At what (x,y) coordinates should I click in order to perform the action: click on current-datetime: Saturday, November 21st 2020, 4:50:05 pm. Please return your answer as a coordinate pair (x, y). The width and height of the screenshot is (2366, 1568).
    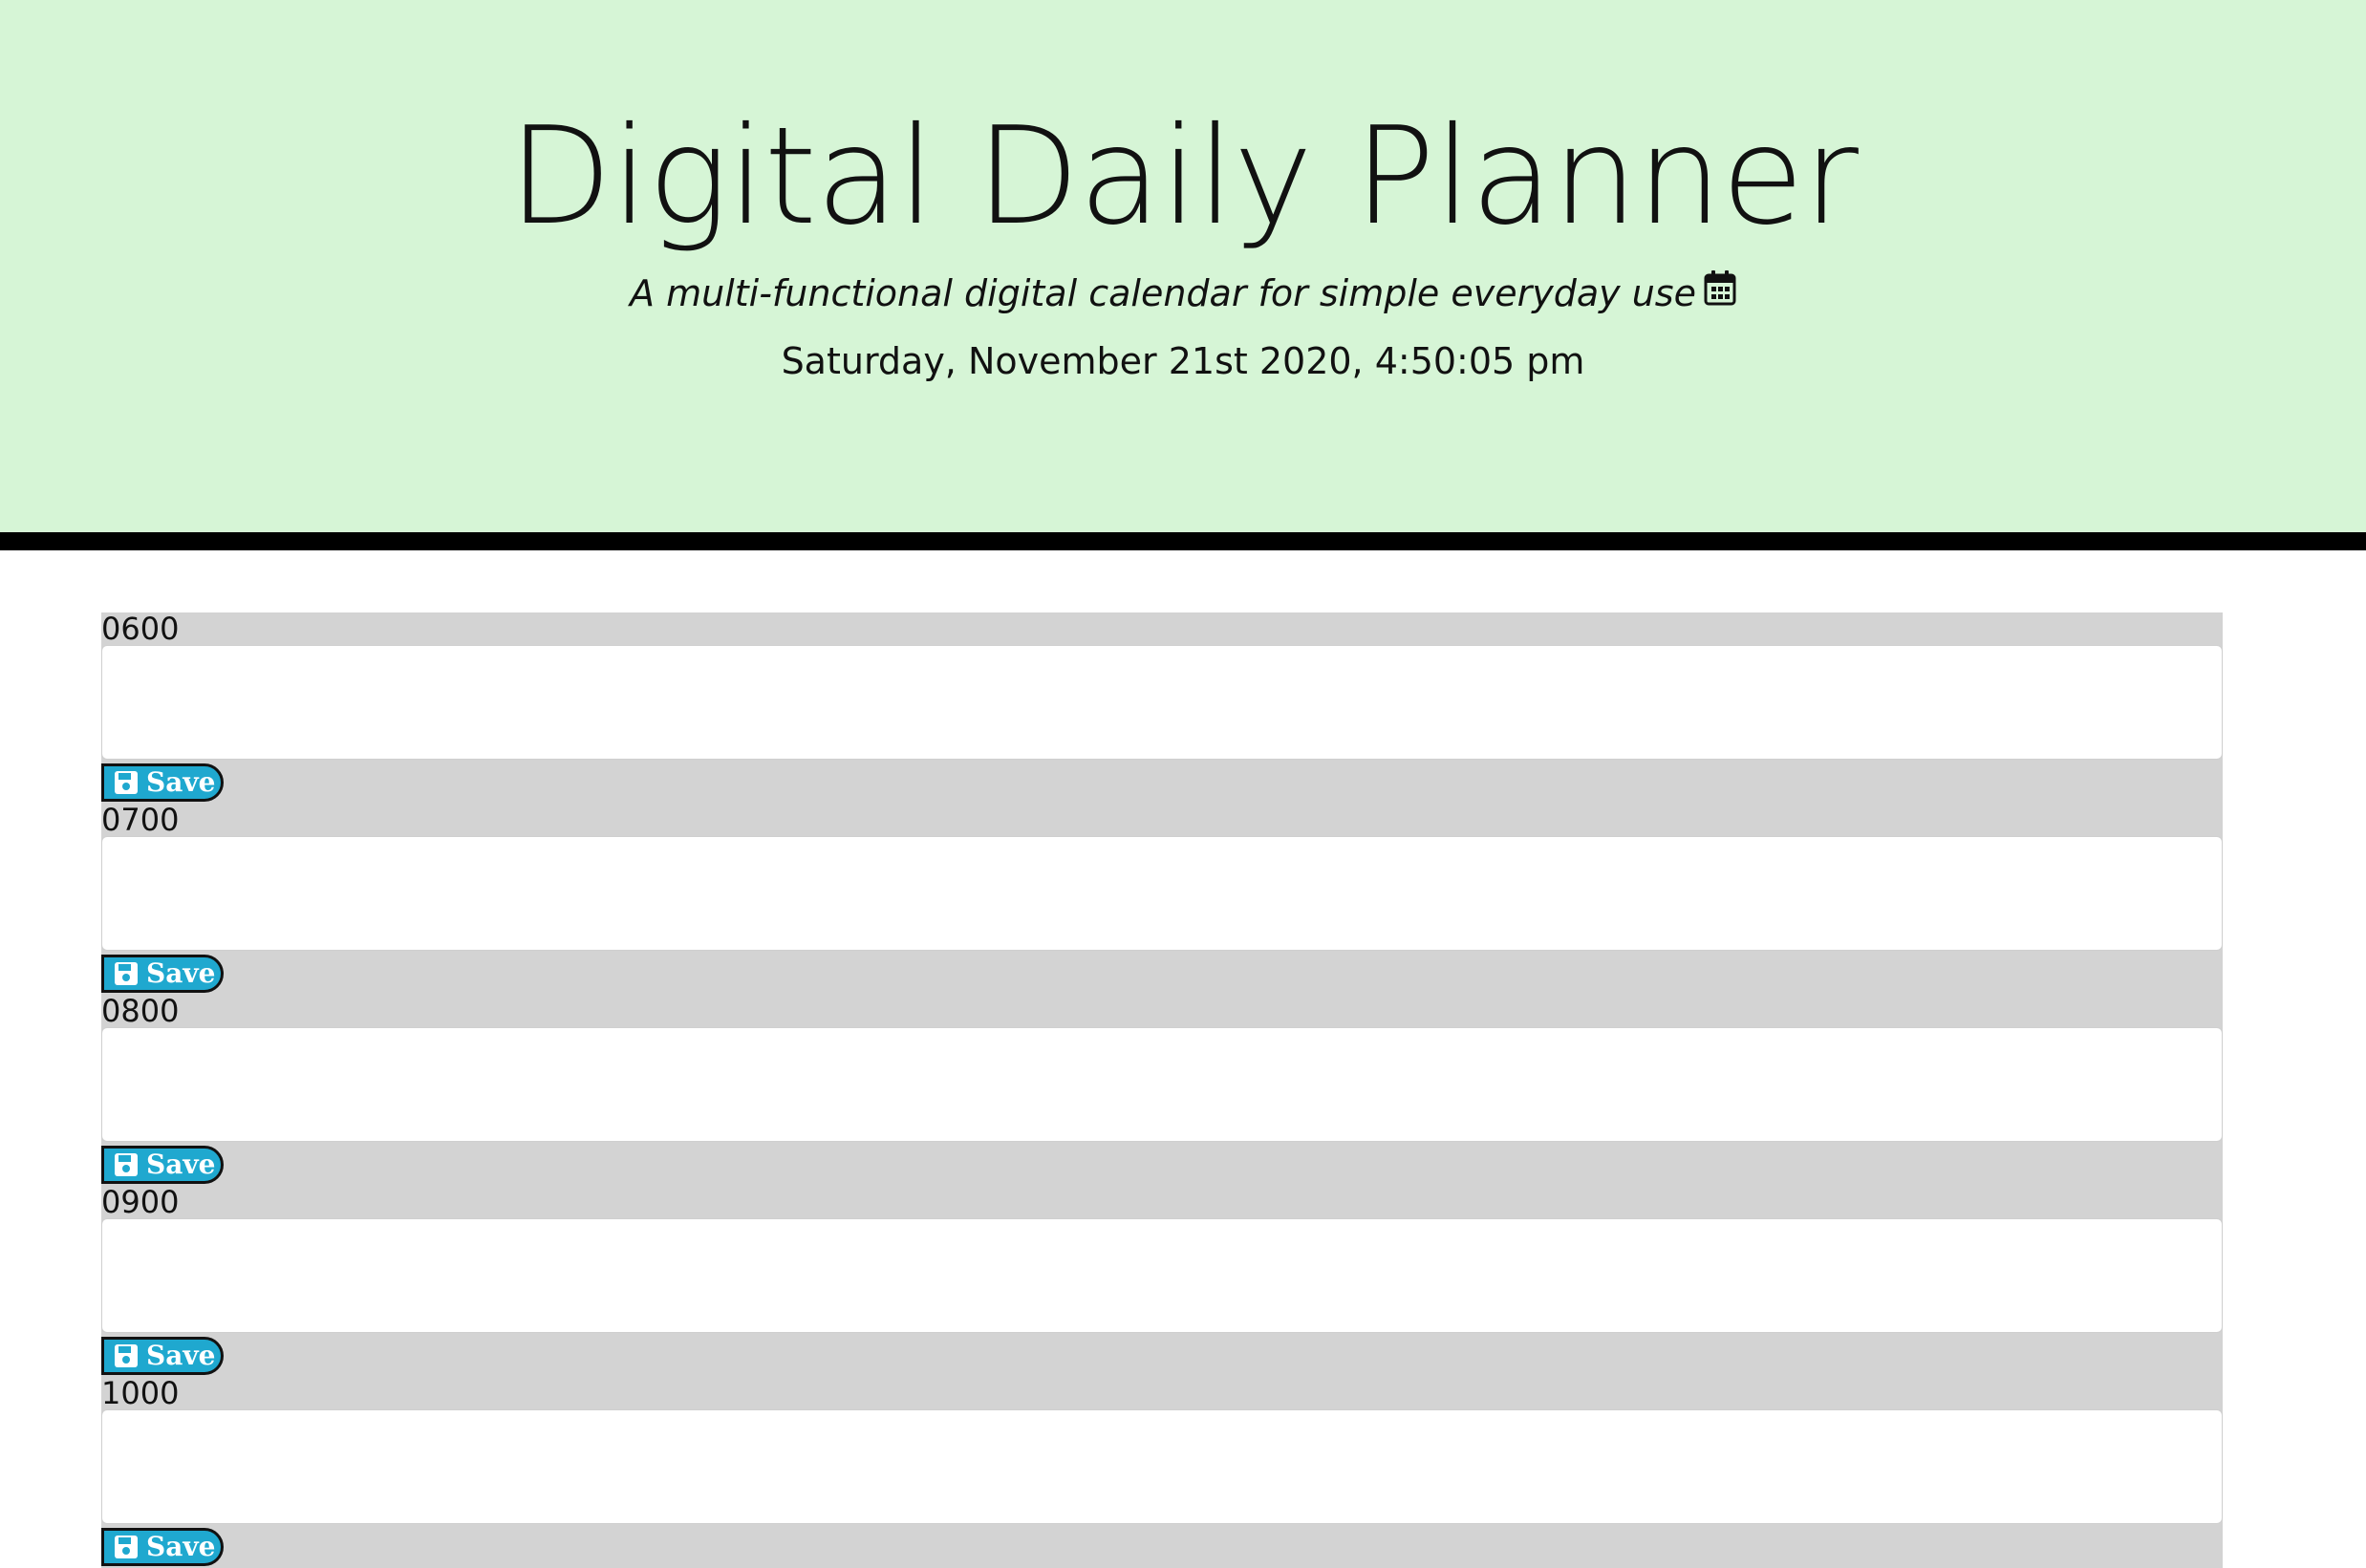
    Looking at the image, I should click on (1183, 361).